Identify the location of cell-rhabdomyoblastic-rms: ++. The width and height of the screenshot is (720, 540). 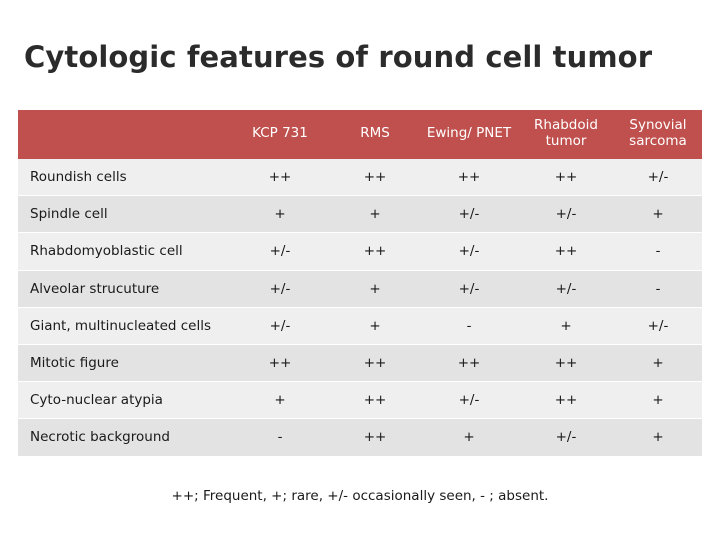
(375, 251).